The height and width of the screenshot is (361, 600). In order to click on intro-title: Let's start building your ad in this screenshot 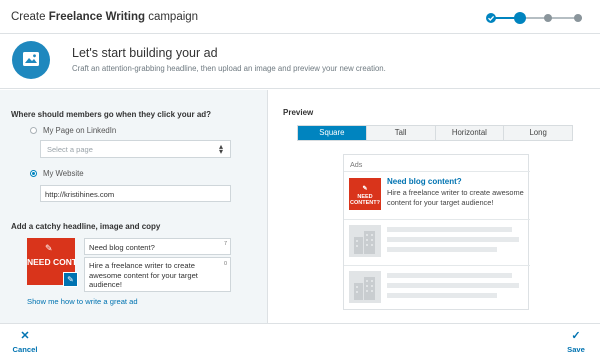, I will do `click(145, 53)`.